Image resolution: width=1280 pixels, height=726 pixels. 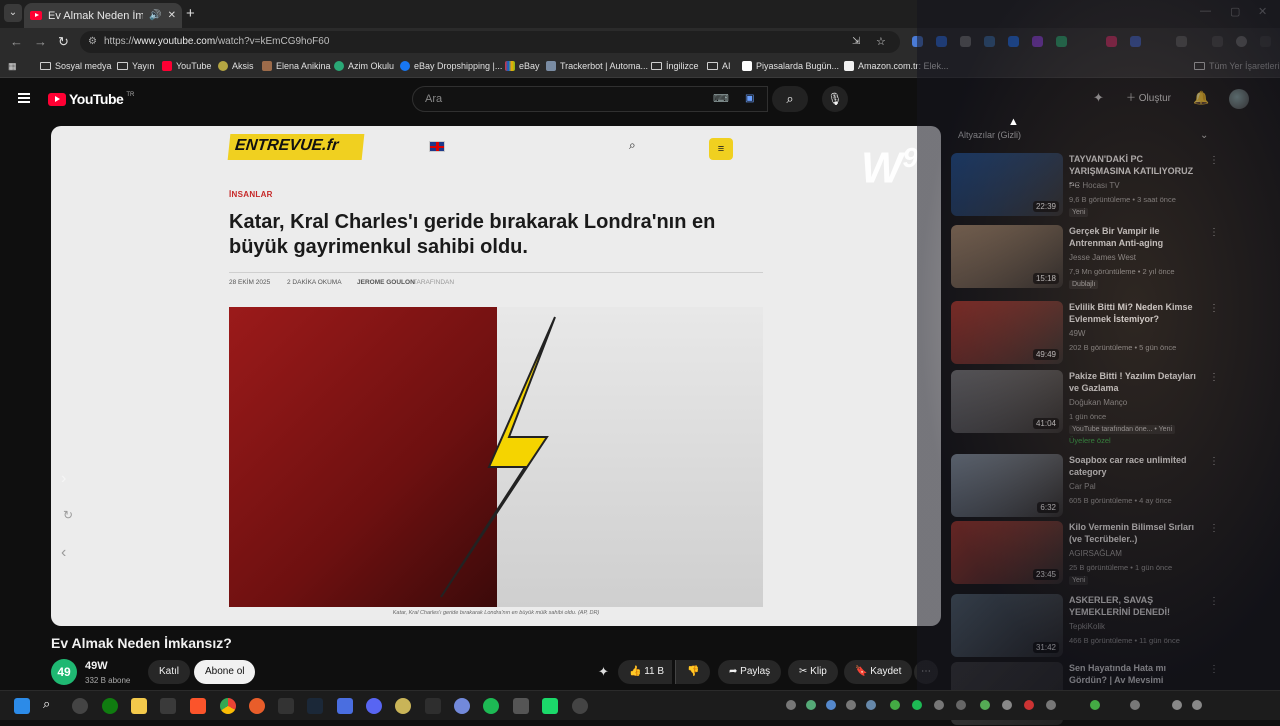 I want to click on translate-extension-icon: ▣, so click(x=749, y=99).